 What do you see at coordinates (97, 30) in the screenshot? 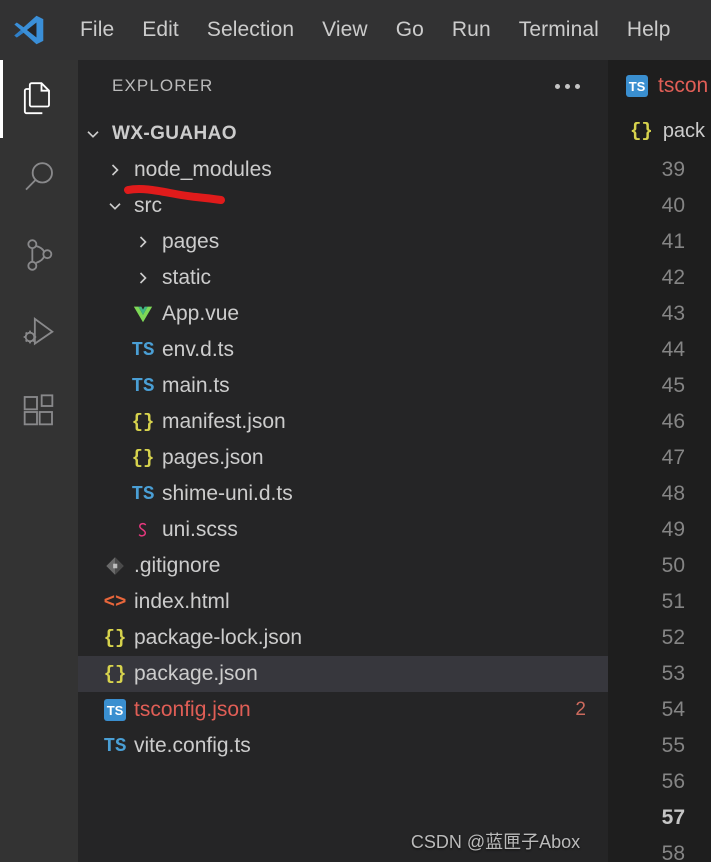
I see `menu-item-file: File` at bounding box center [97, 30].